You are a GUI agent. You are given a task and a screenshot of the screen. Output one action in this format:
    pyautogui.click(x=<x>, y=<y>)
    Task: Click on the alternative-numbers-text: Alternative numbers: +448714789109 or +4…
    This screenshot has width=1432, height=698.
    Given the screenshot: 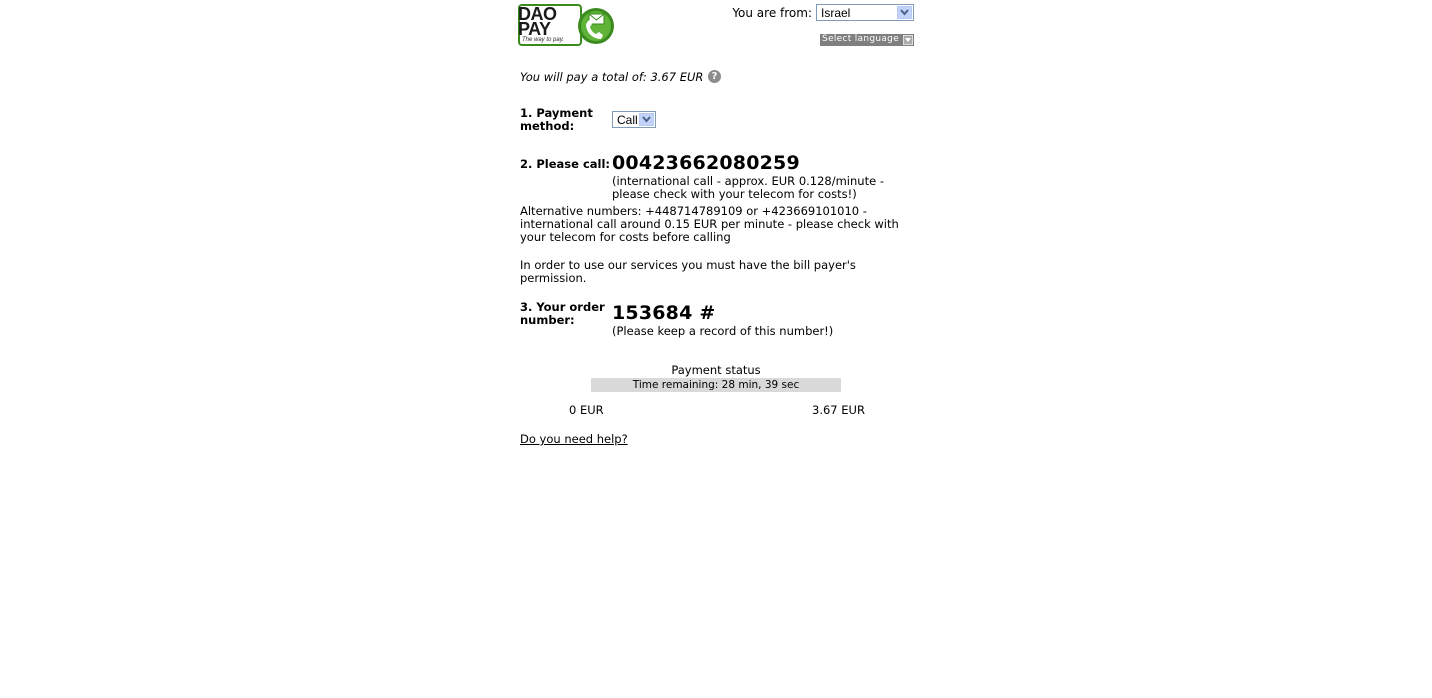 What is the action you would take?
    pyautogui.click(x=709, y=224)
    